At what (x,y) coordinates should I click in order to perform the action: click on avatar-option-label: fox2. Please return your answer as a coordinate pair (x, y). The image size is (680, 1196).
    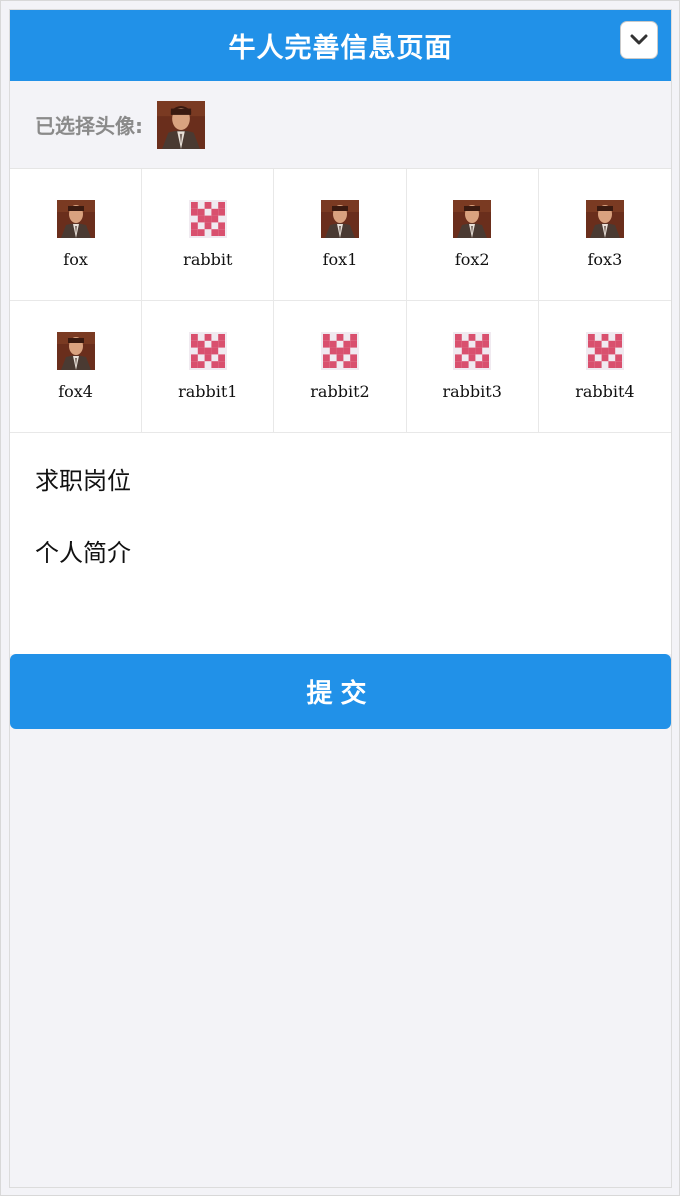
    Looking at the image, I should click on (472, 259).